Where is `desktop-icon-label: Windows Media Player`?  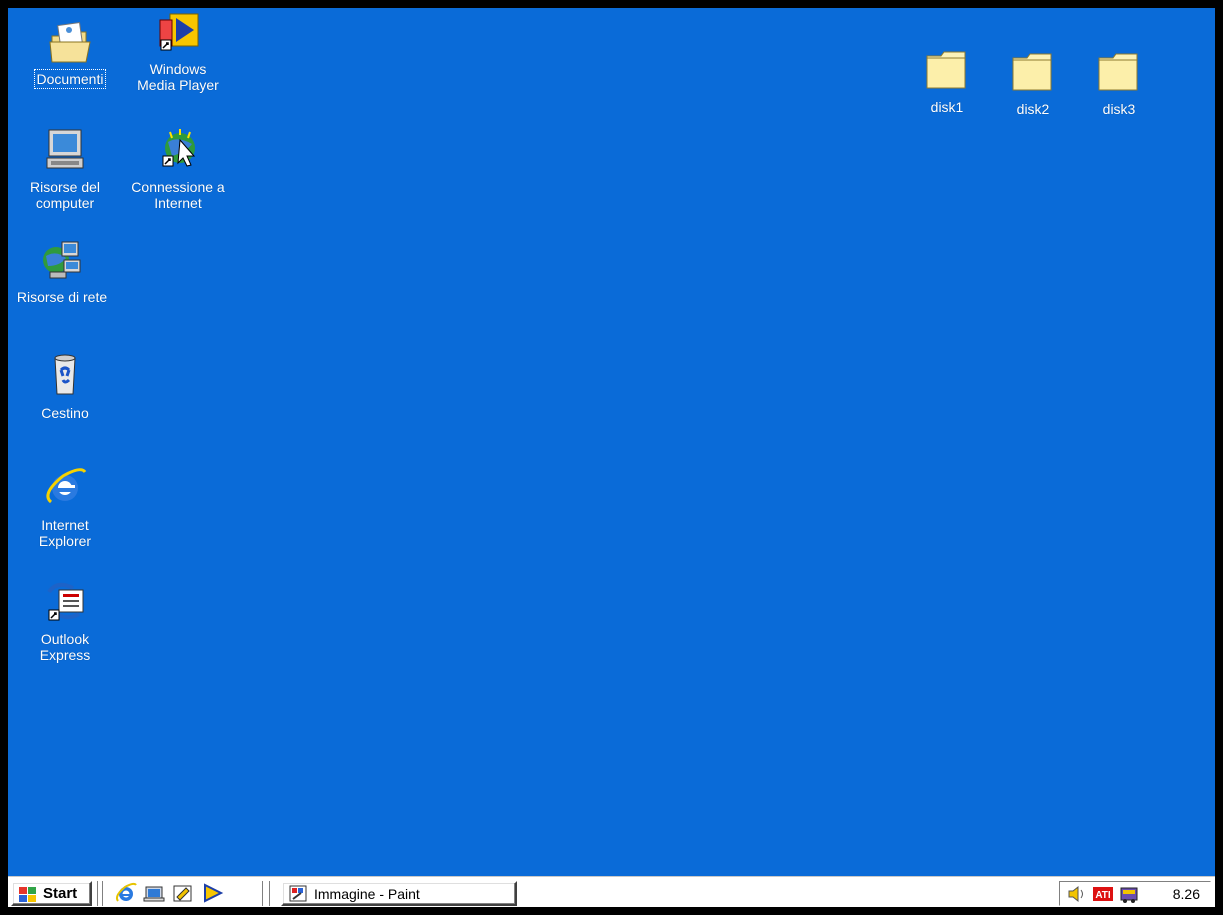
desktop-icon-label: Windows Media Player is located at coordinates (178, 77).